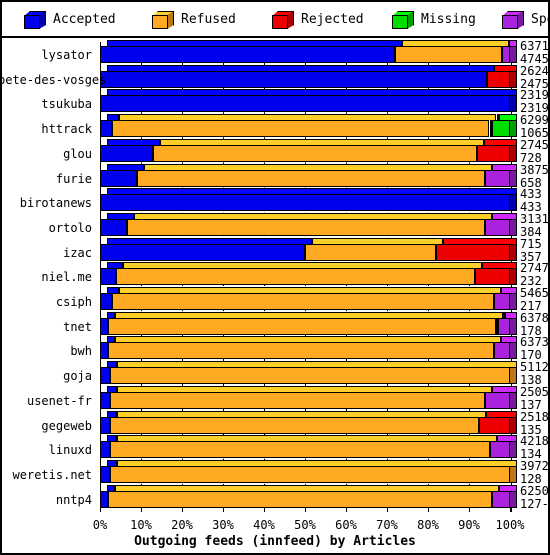 This screenshot has height=555, width=550. Describe the element at coordinates (52, 474) in the screenshot. I see `row-label: weretis.net` at that location.